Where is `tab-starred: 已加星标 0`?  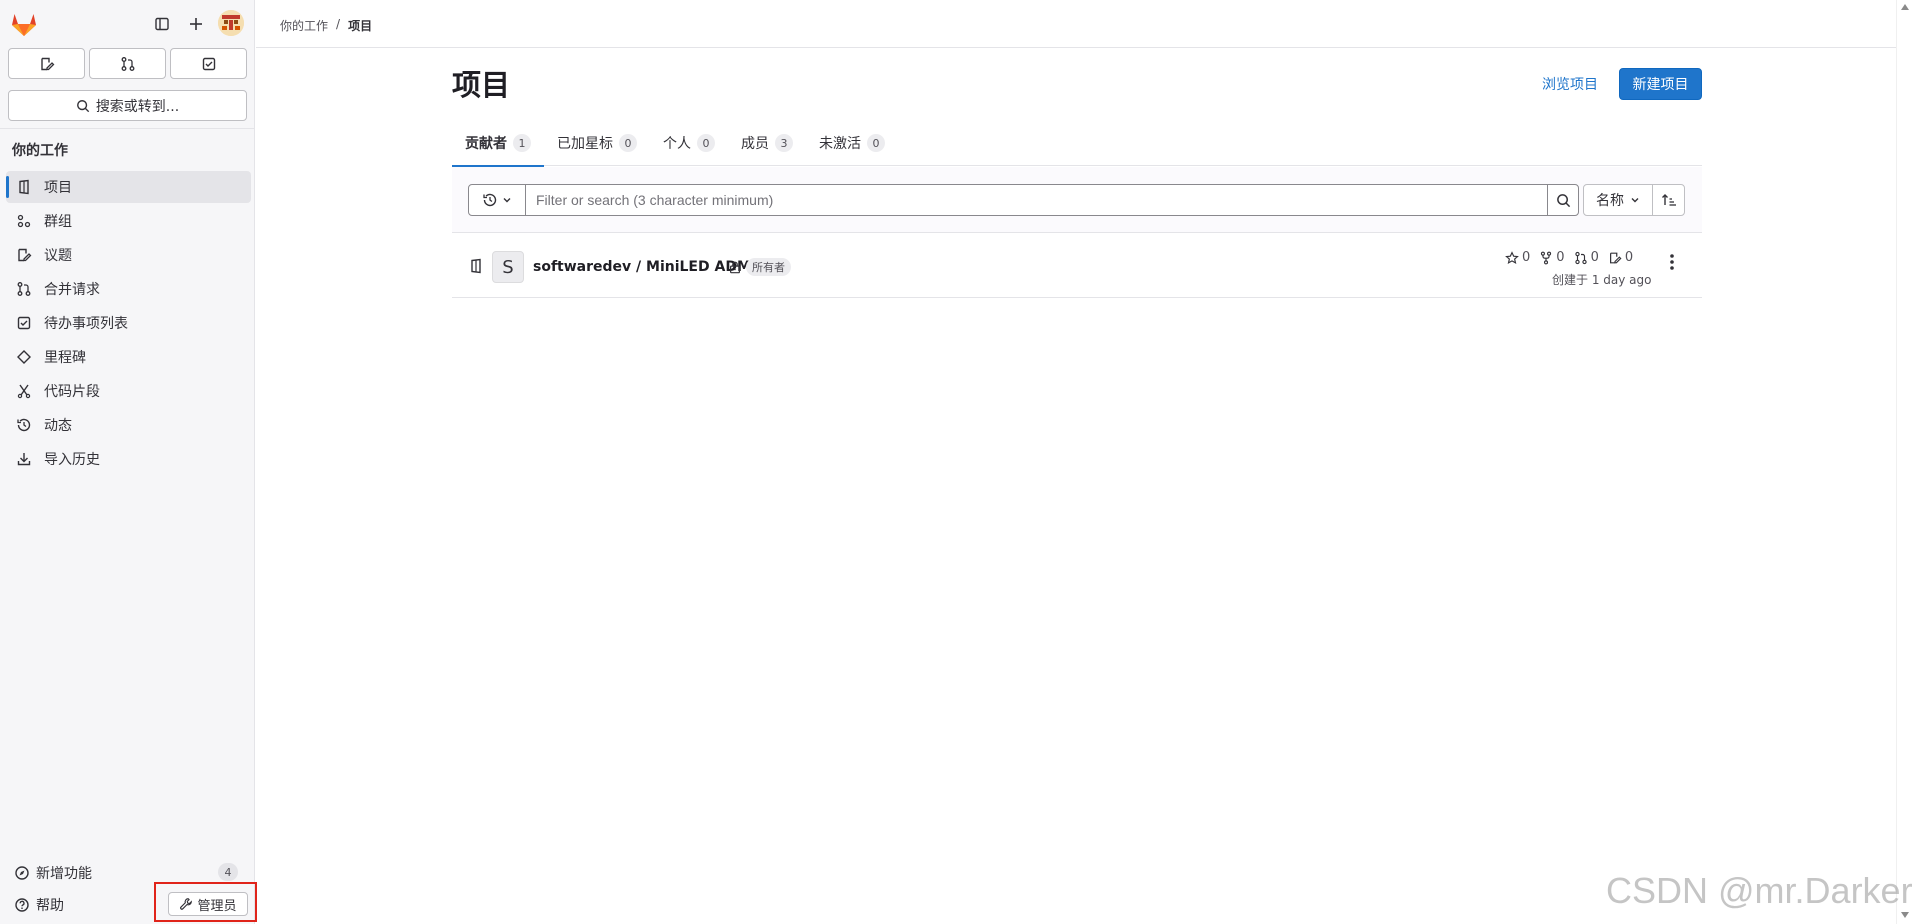 tab-starred: 已加星标 0 is located at coordinates (597, 143).